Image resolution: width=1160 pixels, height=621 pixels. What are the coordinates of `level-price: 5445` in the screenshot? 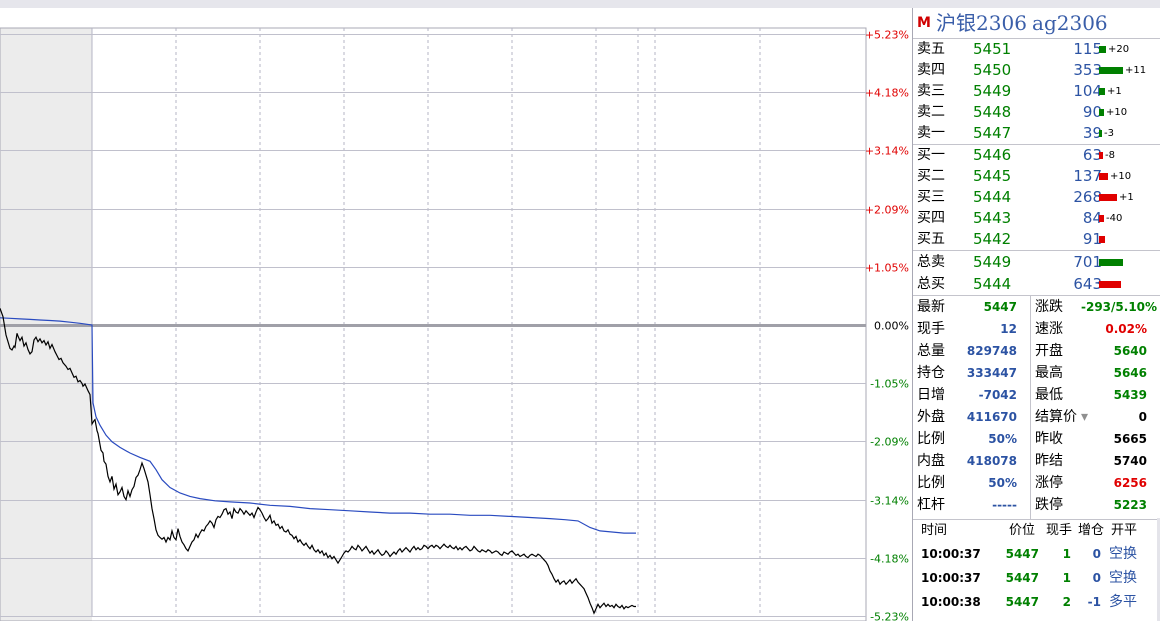 It's located at (992, 176).